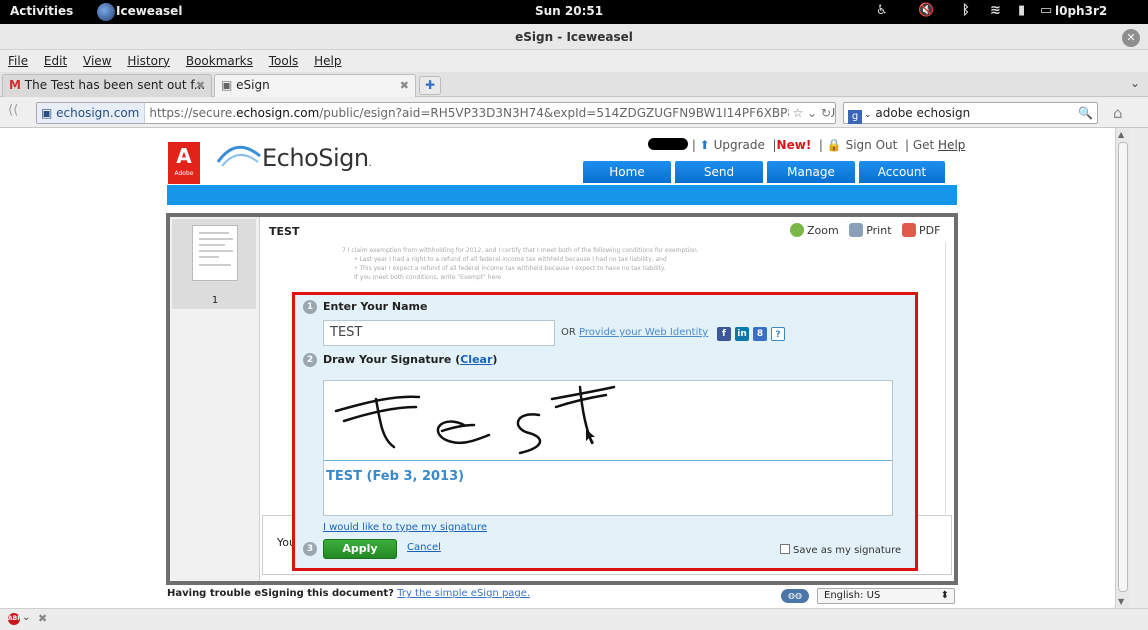 The width and height of the screenshot is (1148, 630). What do you see at coordinates (797, 230) in the screenshot?
I see `zoom-icon` at bounding box center [797, 230].